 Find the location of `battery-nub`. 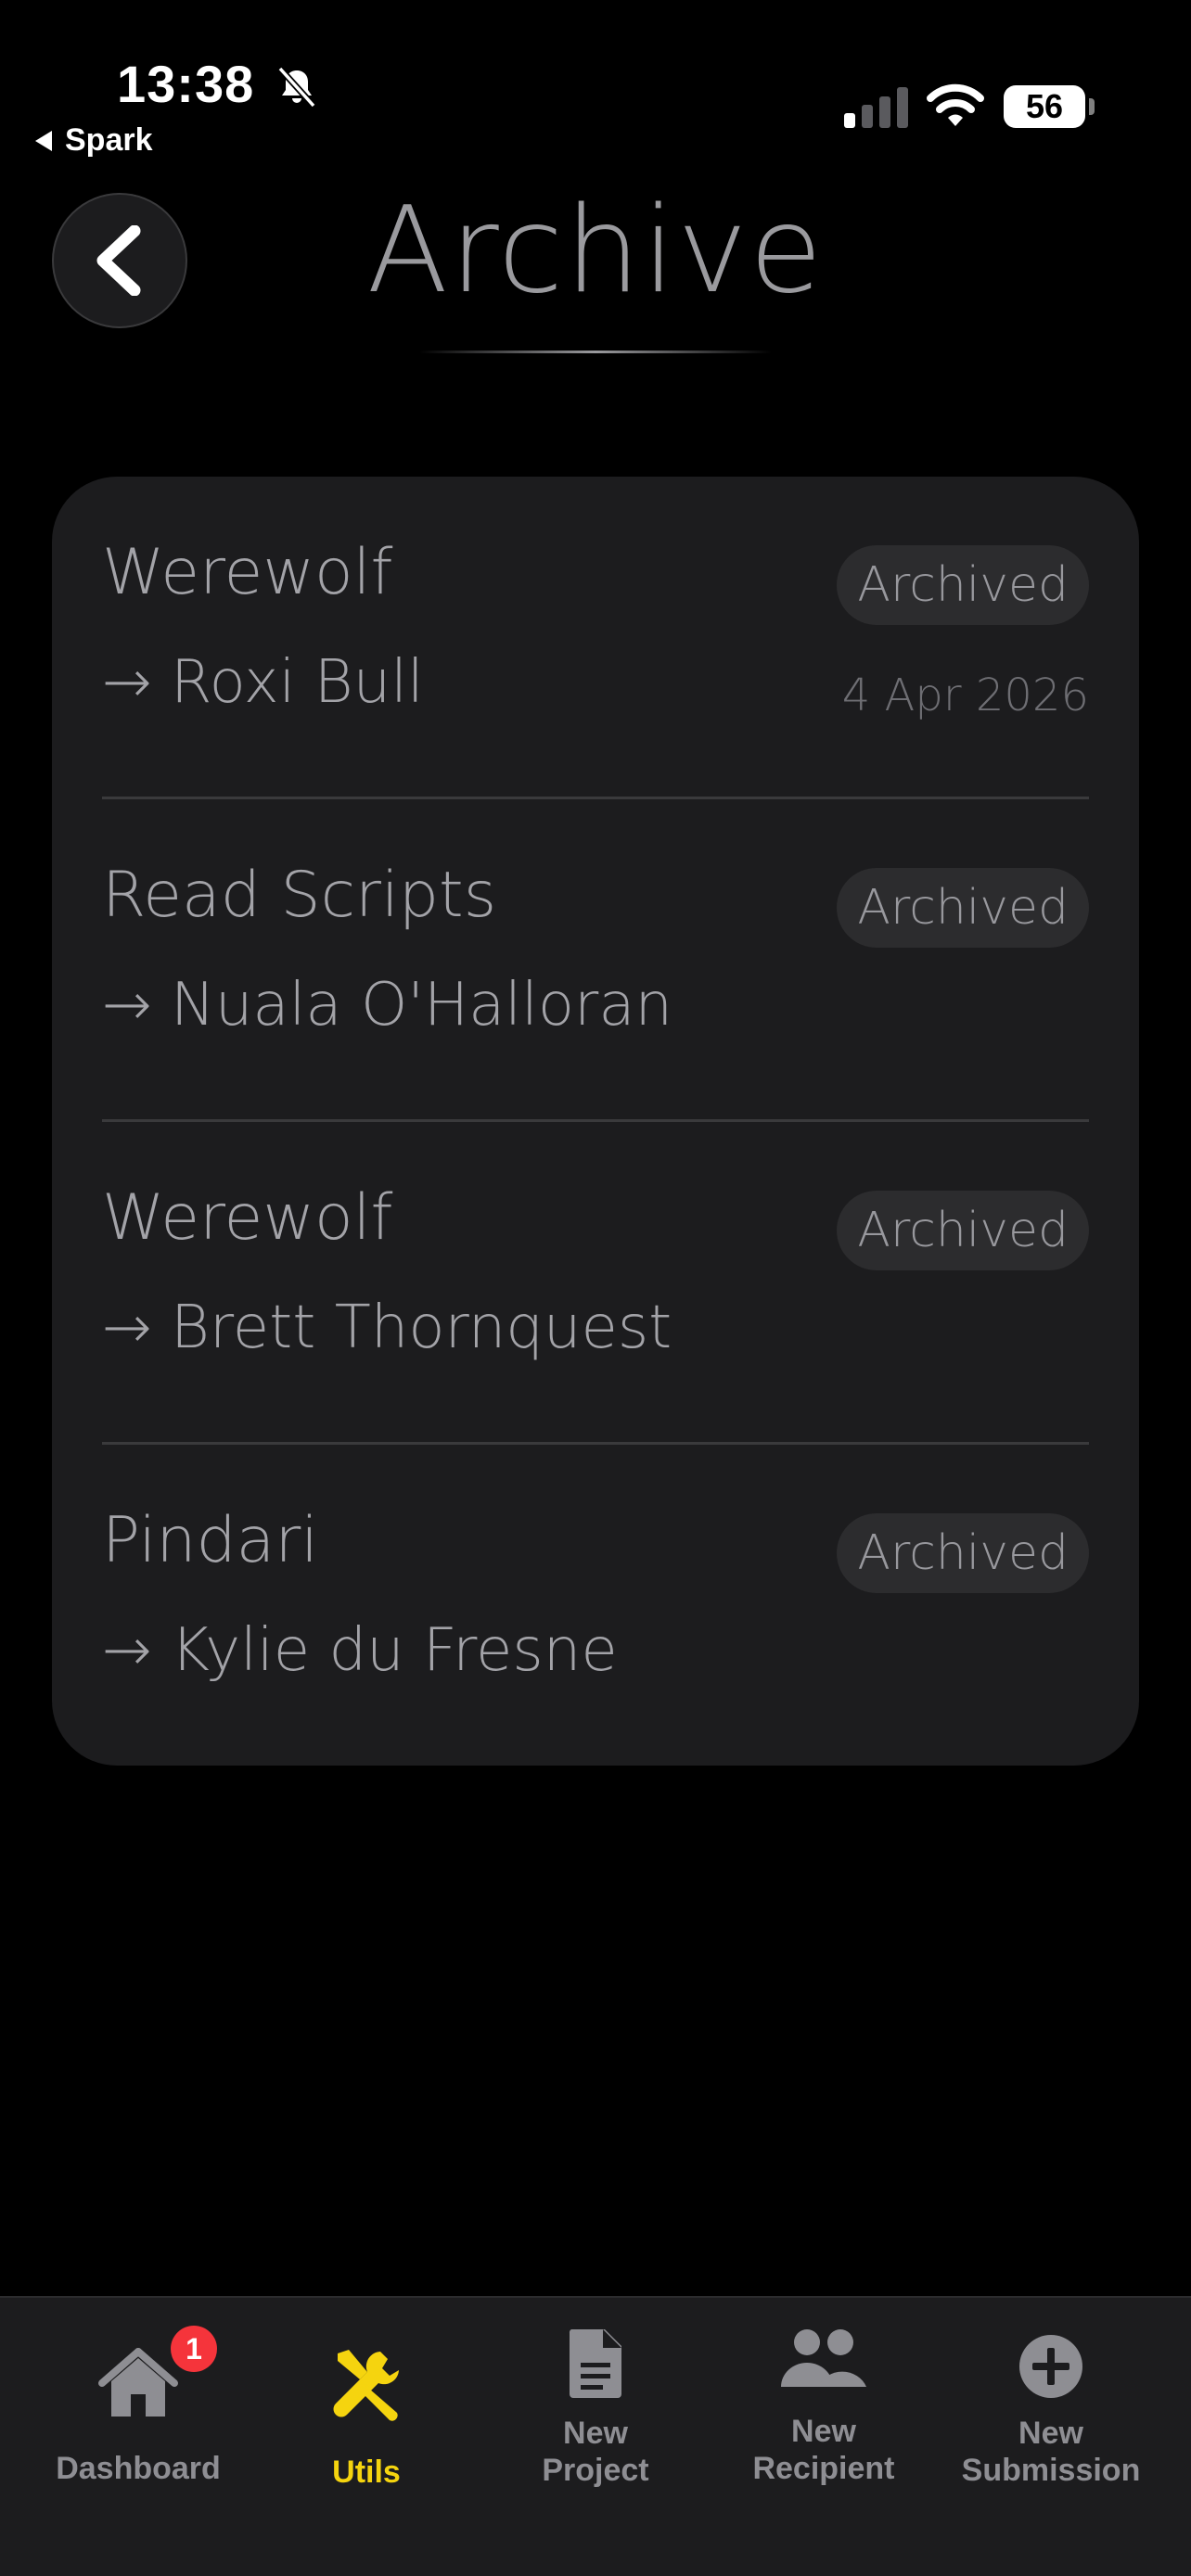

battery-nub is located at coordinates (1092, 107).